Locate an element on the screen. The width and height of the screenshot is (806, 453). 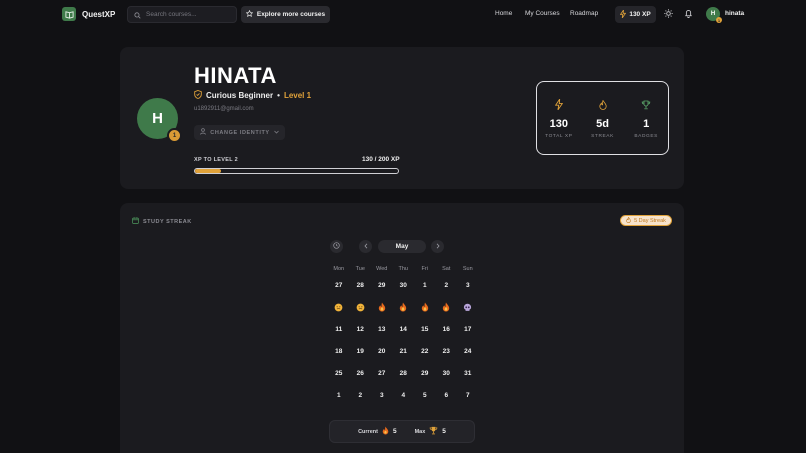
weekday-label: Wed is located at coordinates (382, 269).